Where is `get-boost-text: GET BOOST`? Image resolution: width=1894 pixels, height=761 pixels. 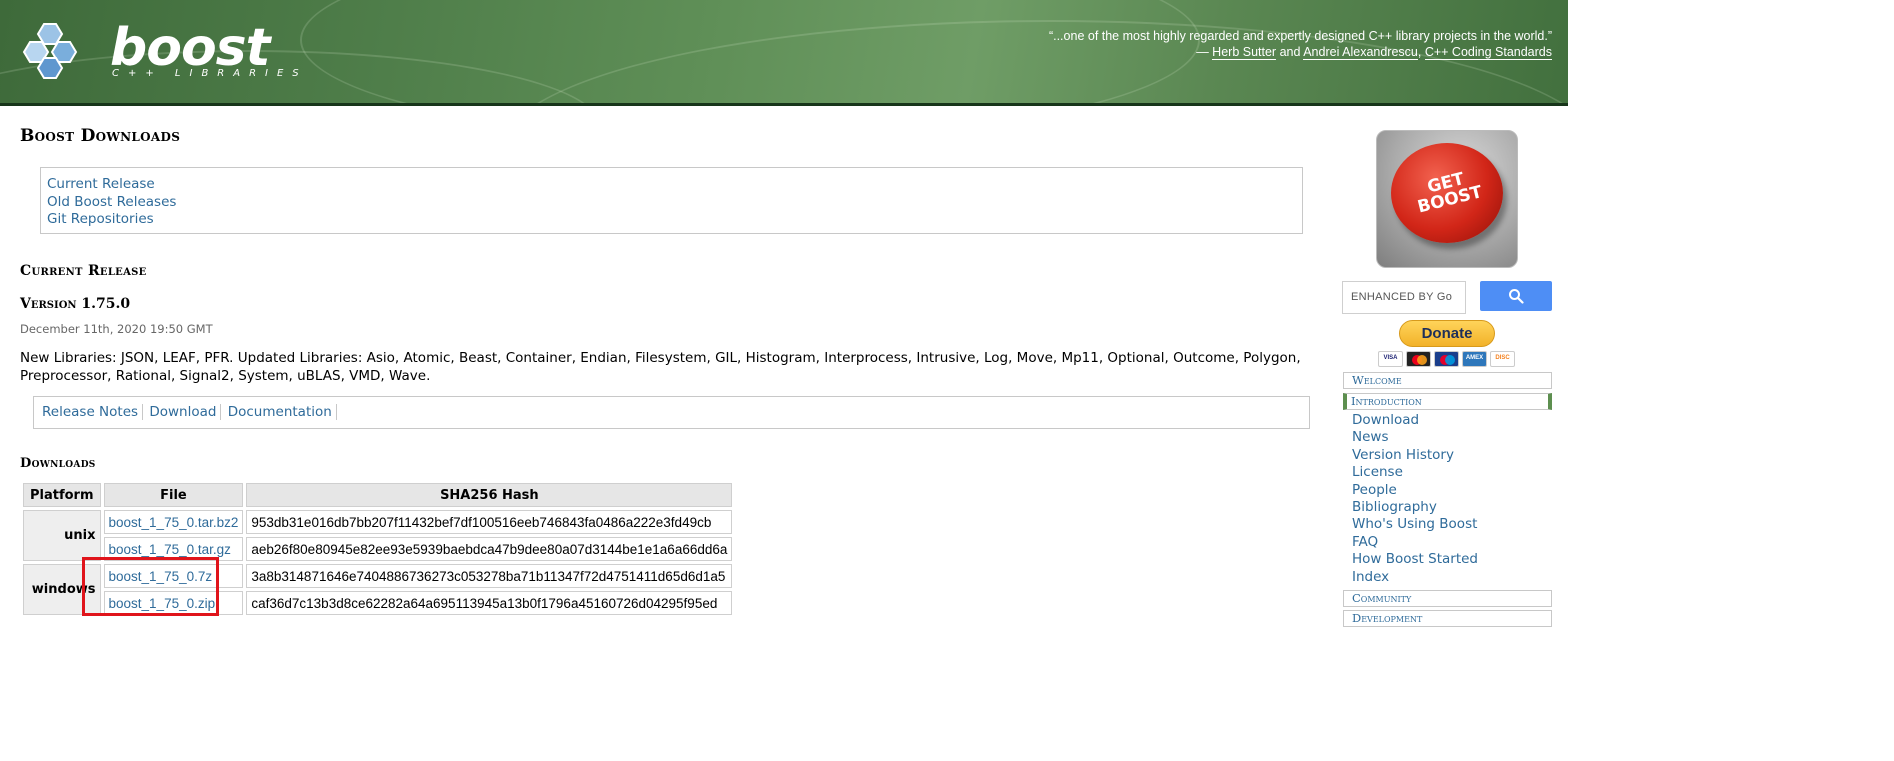 get-boost-text: GET BOOST is located at coordinates (1450, 193).